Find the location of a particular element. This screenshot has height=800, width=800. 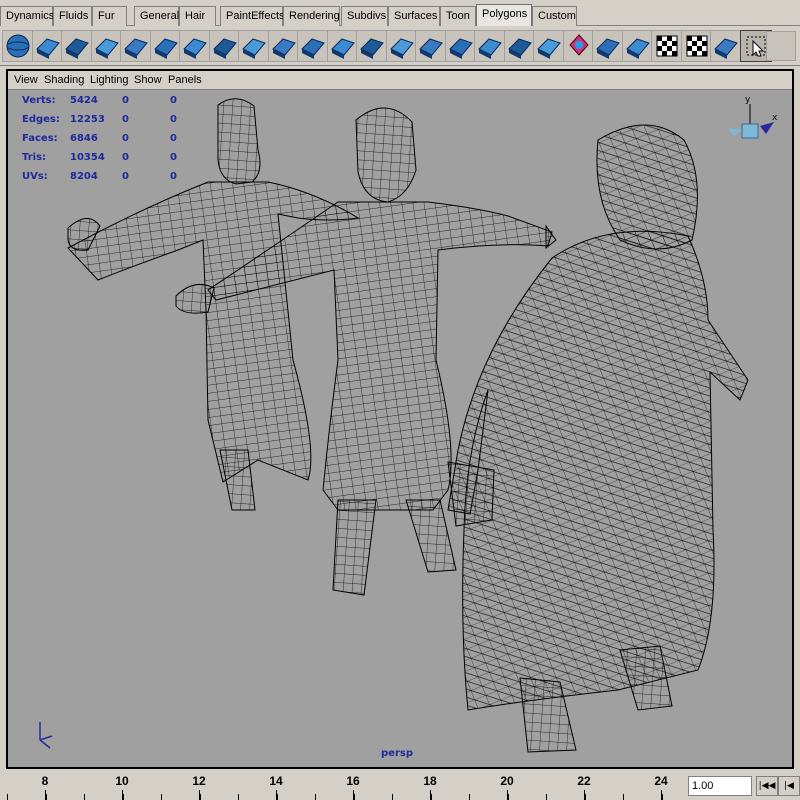

separate-icon is located at coordinates (224, 48).